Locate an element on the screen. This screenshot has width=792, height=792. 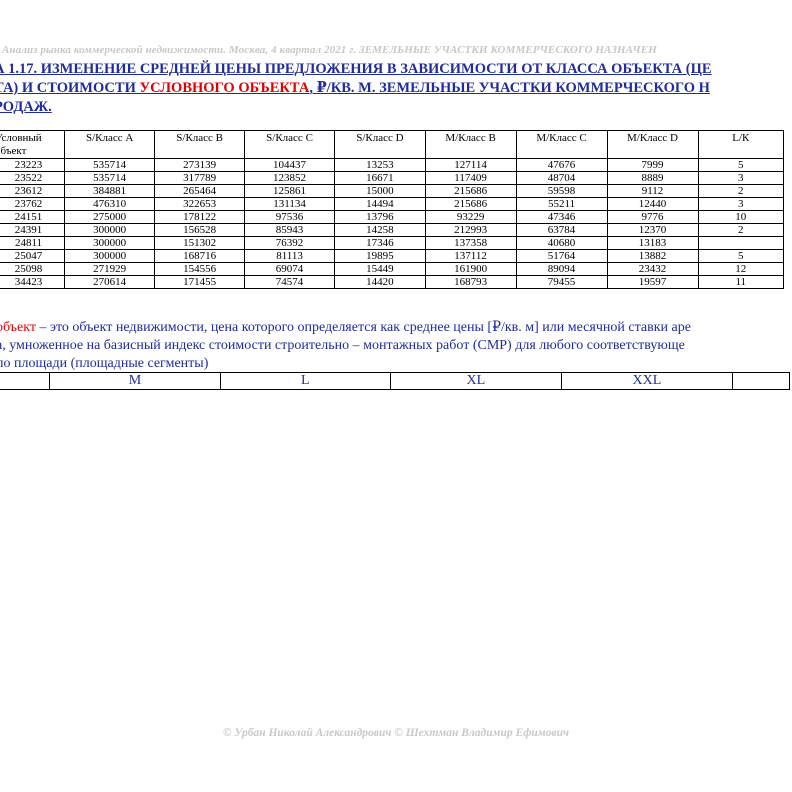
table-cell: 17346 is located at coordinates (380, 243).